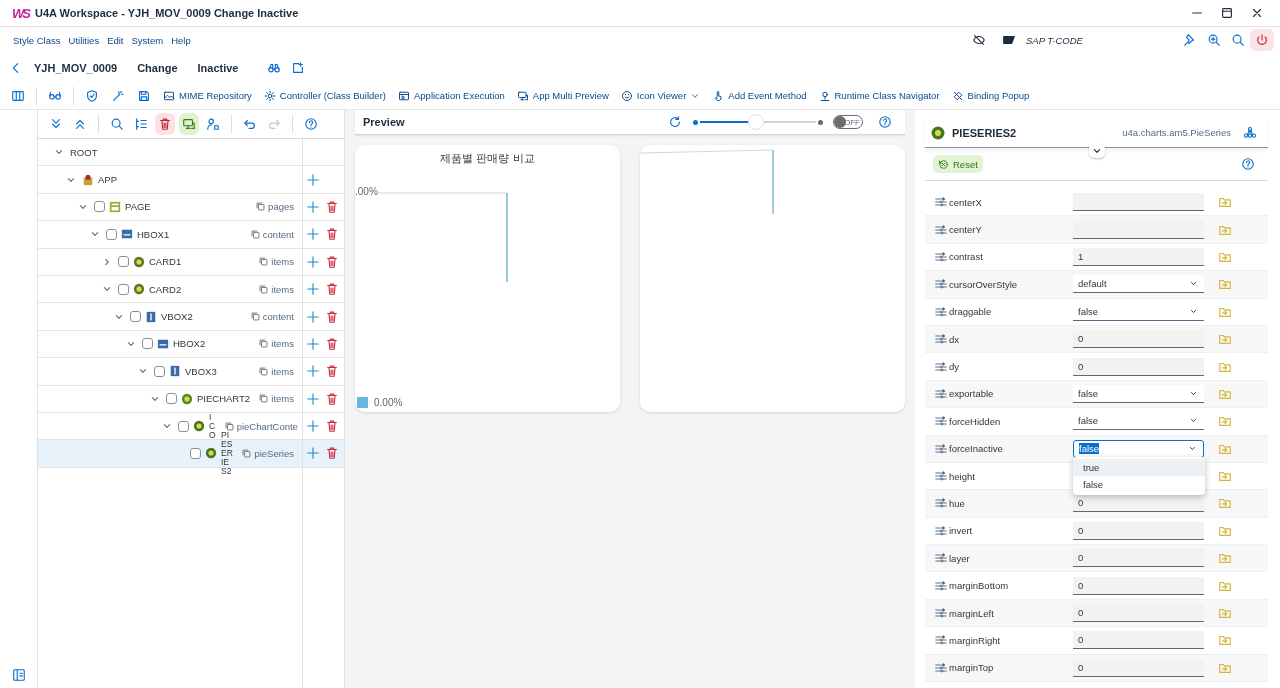 The image size is (1280, 688). What do you see at coordinates (824, 95) in the screenshot?
I see `location-icon` at bounding box center [824, 95].